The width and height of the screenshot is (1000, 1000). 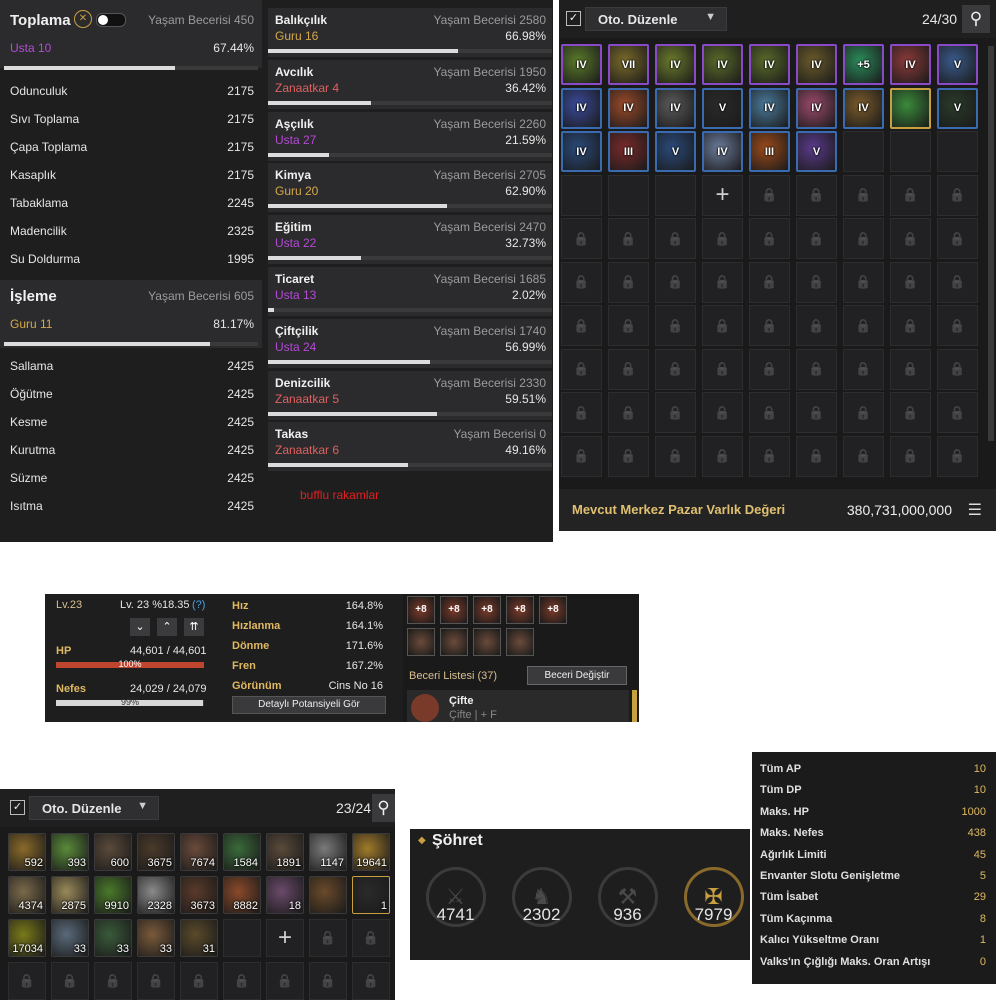 What do you see at coordinates (777, 19) in the screenshot?
I see `inventory-1-toolbar: ✓ Oto. Düzenle ▼ 24/30 ⚲` at bounding box center [777, 19].